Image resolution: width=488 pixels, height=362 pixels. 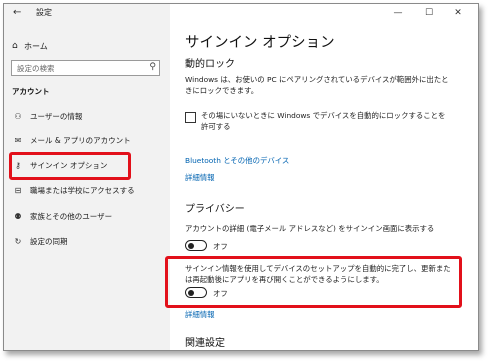 What do you see at coordinates (18, 216) in the screenshot?
I see `people-icon: ⚉` at bounding box center [18, 216].